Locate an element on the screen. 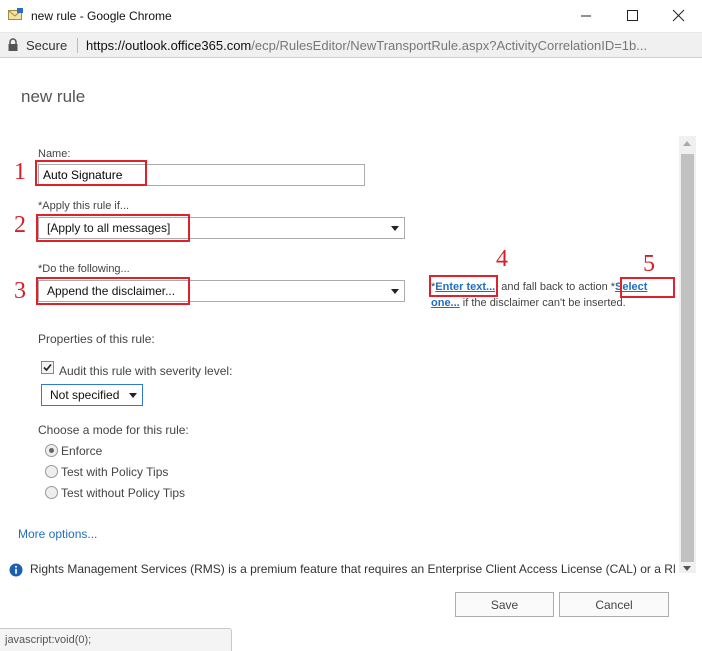 Image resolution: width=702 pixels, height=651 pixels. properties-label: Properties of this rule: is located at coordinates (96, 339).